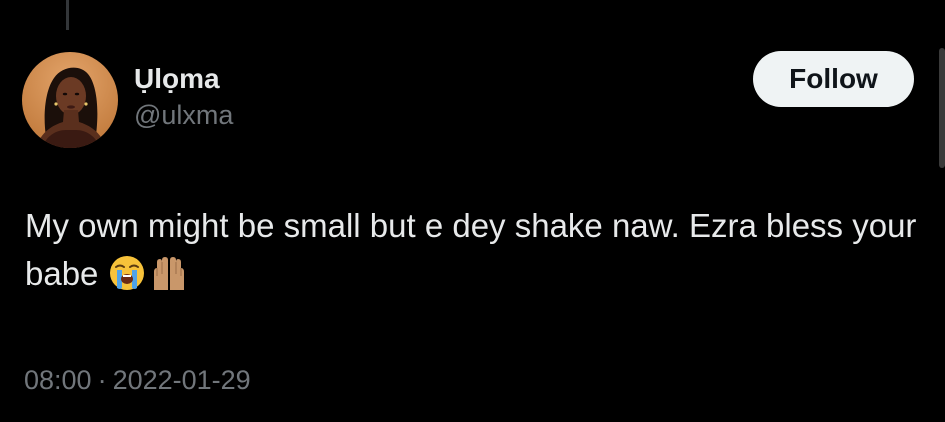 This screenshot has height=422, width=945. What do you see at coordinates (67, 15) in the screenshot?
I see `thread-connector-line` at bounding box center [67, 15].